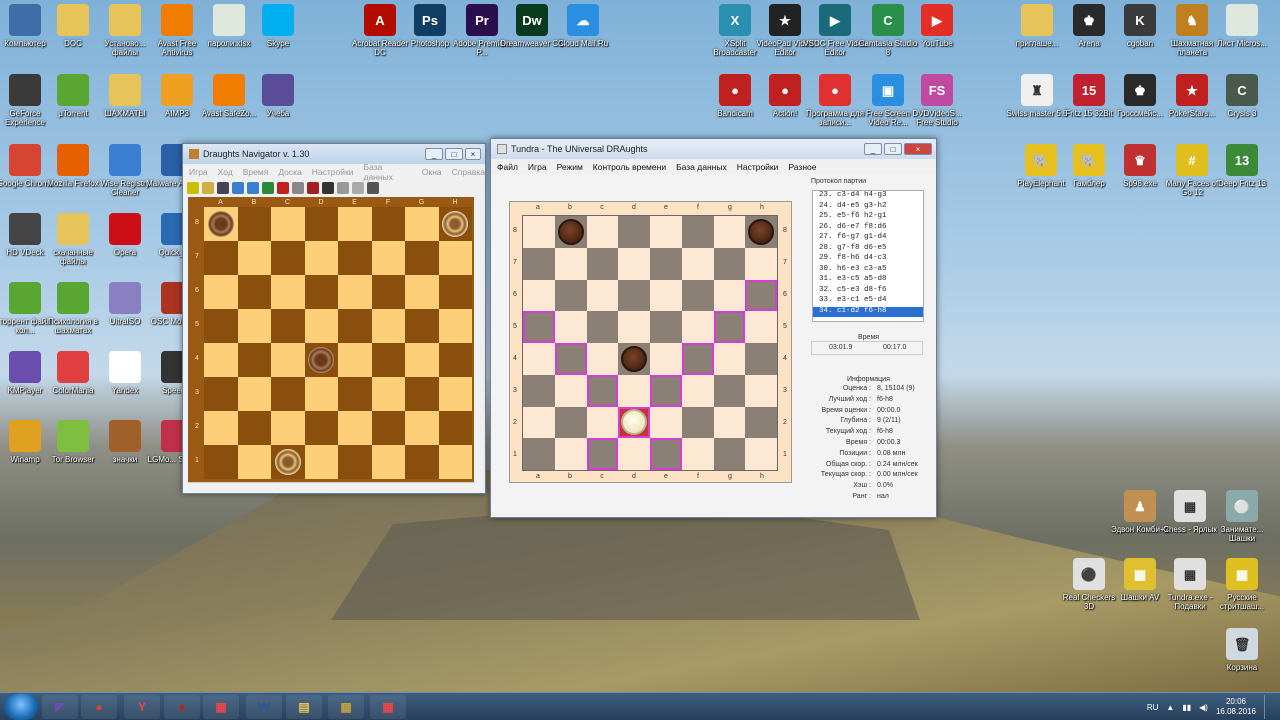 The image size is (1280, 720). I want to click on show-desktop-button, so click(1269, 707).